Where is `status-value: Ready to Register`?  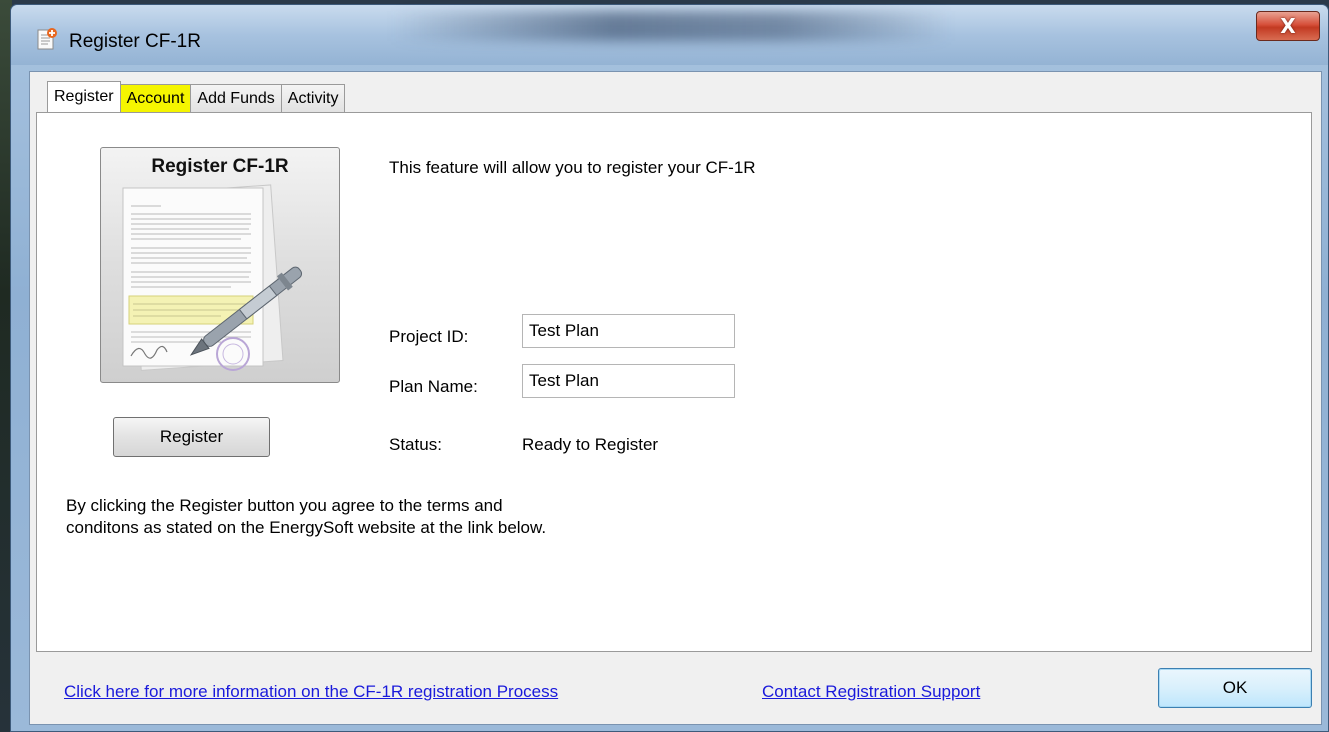
status-value: Ready to Register is located at coordinates (590, 444).